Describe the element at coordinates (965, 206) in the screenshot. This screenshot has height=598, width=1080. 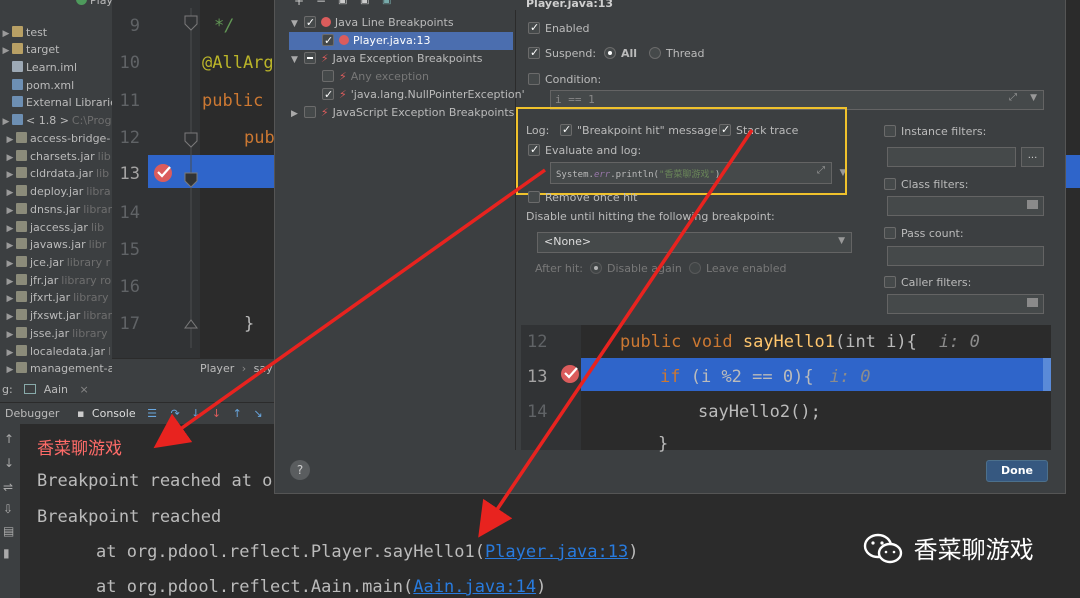
I see `class-filters-field` at that location.